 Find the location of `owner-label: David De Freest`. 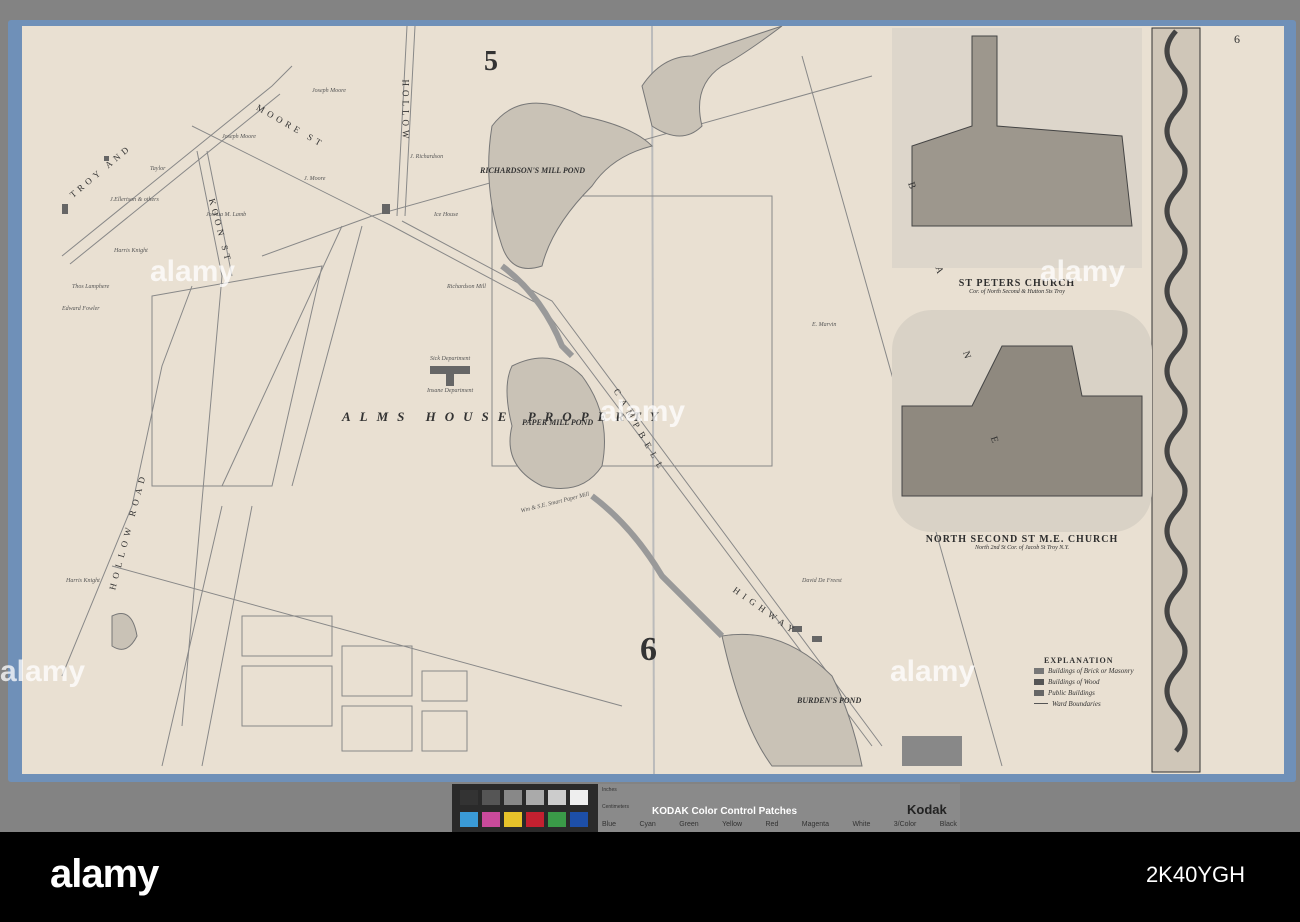

owner-label: David De Freest is located at coordinates (822, 581).